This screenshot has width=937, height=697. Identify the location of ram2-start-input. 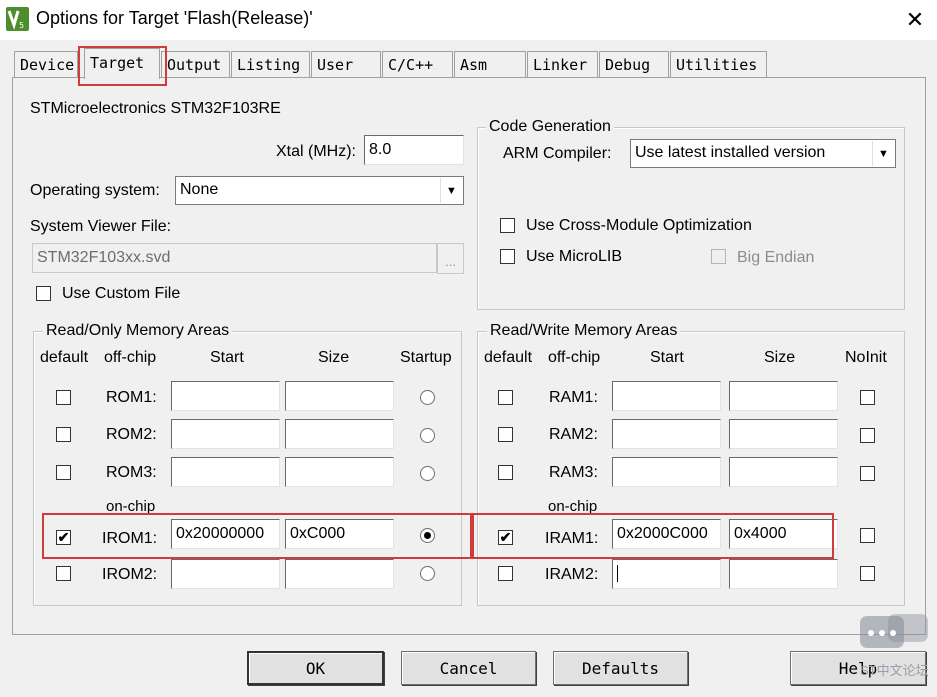
(666, 434).